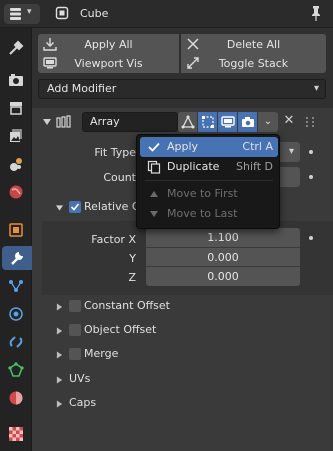 Image resolution: width=333 pixels, height=451 pixels. I want to click on menu-item-move-to-first: Move to First, so click(209, 194).